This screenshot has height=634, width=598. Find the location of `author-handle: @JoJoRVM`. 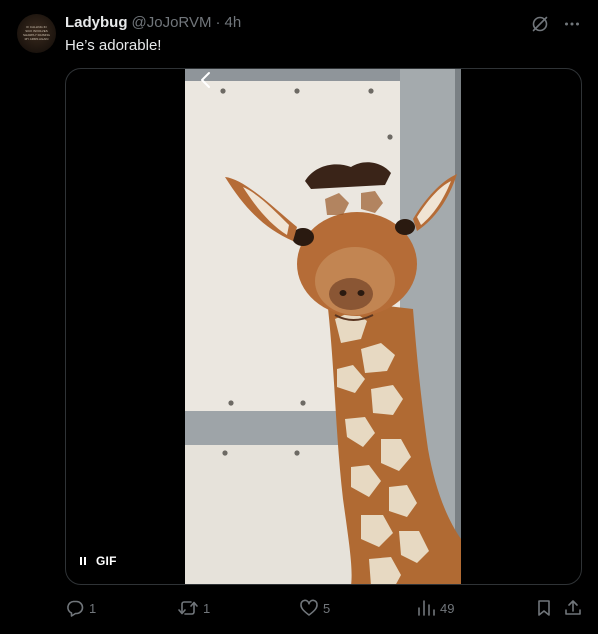

author-handle: @JoJoRVM is located at coordinates (172, 22).